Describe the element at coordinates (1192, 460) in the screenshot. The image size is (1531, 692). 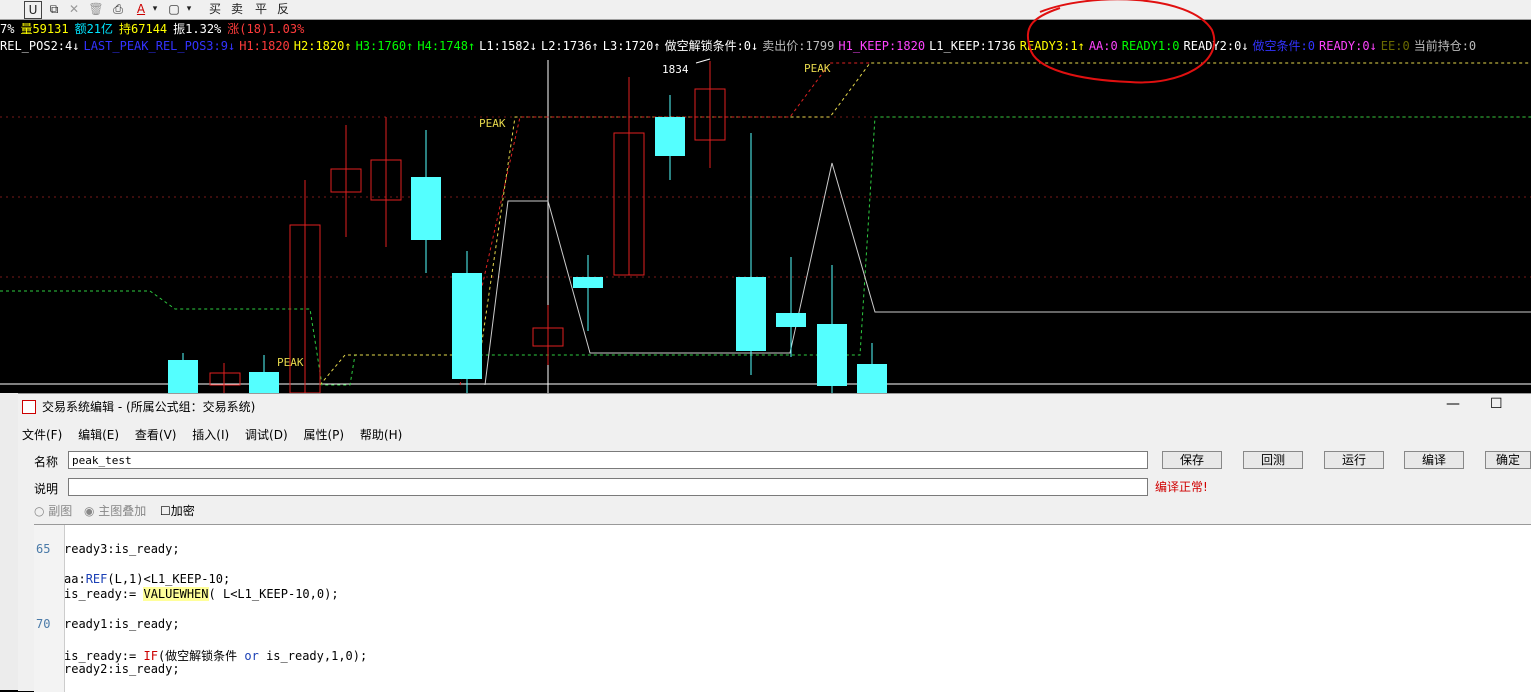
I see `save-button: 保存` at that location.